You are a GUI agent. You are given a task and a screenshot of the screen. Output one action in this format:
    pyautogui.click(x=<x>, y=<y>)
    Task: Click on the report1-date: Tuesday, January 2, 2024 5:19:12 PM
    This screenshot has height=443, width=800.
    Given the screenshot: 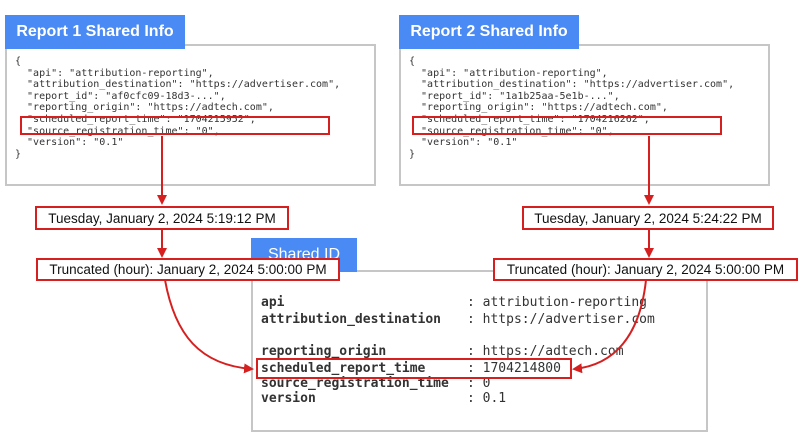 What is the action you would take?
    pyautogui.click(x=162, y=218)
    